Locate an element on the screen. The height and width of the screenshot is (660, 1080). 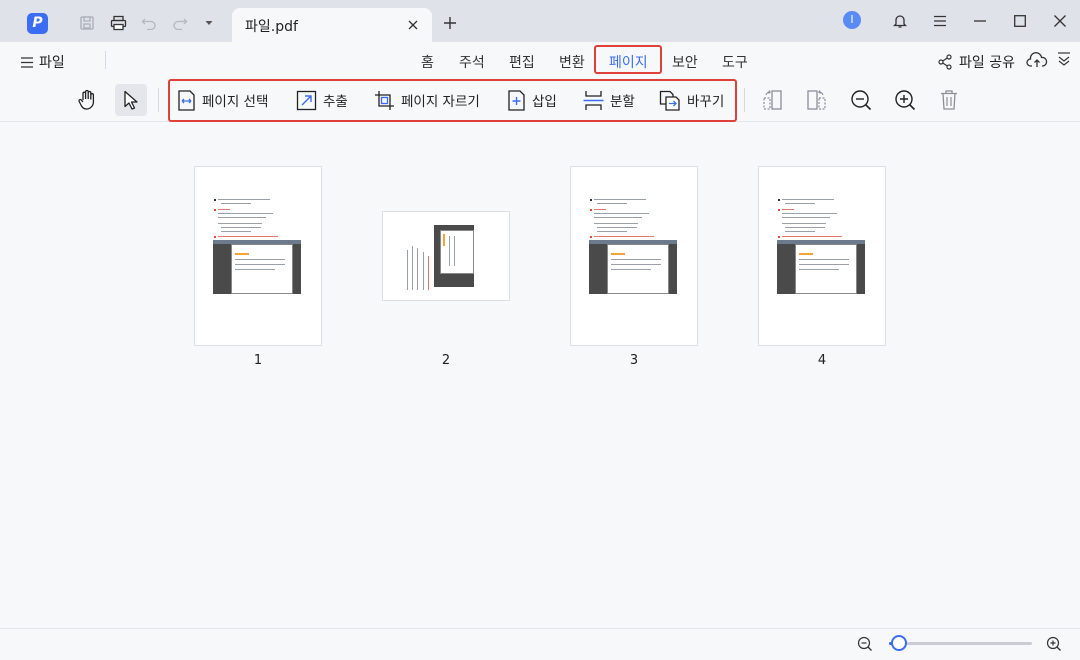
collapse-ribbon-icon is located at coordinates (1065, 61).